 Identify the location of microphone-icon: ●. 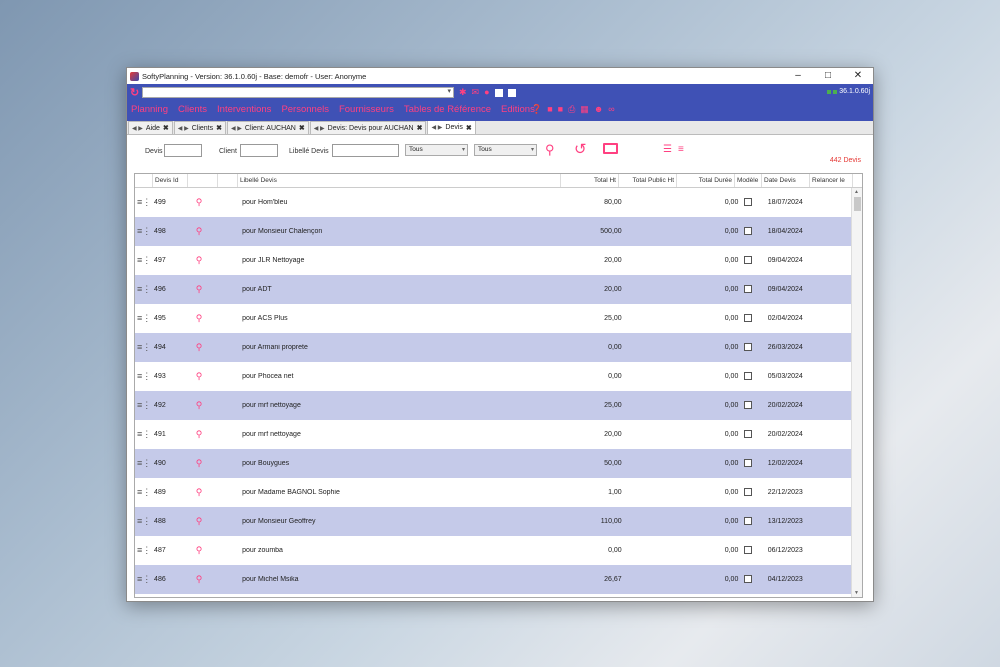
(486, 92).